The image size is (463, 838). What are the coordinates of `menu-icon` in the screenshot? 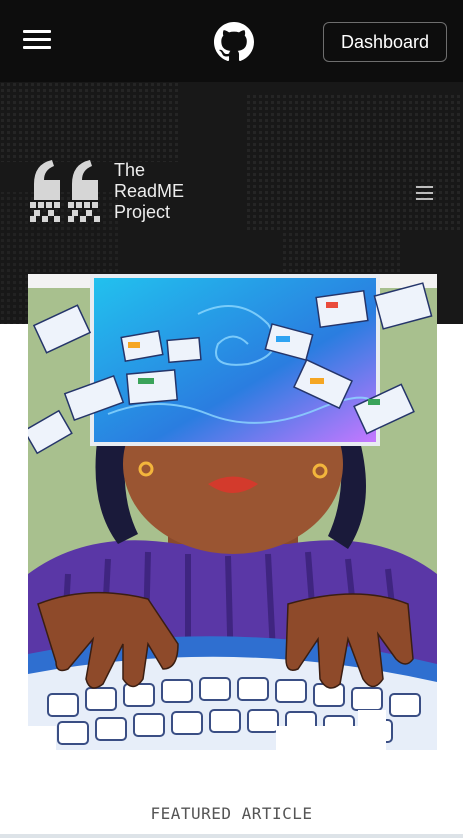 It's located at (424, 193).